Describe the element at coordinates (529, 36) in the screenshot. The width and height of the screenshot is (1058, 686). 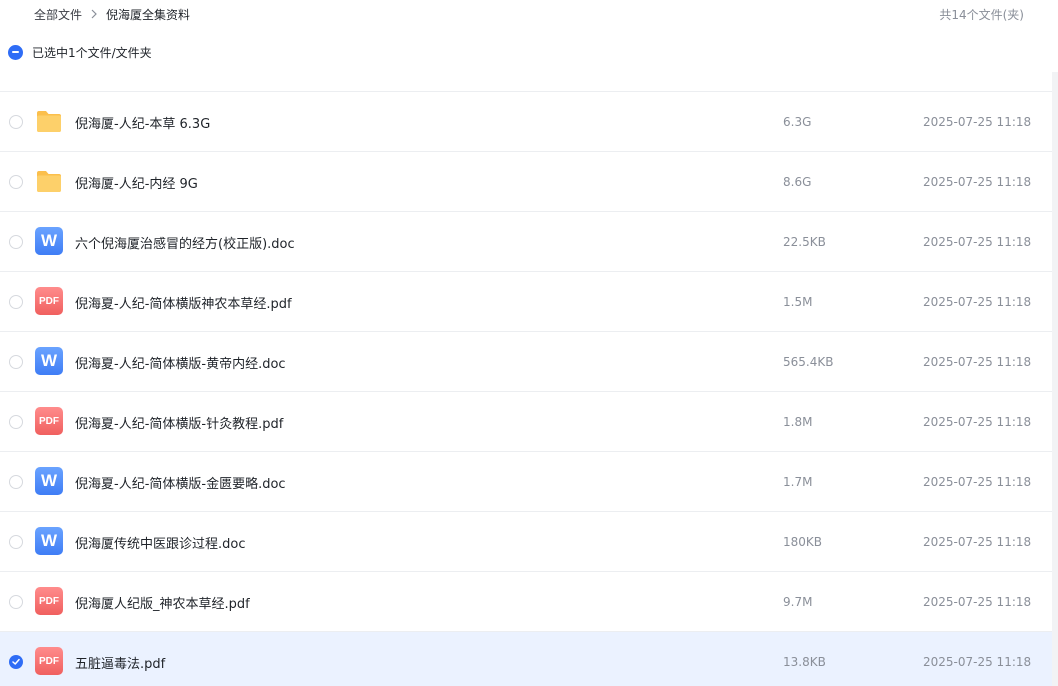
I see `list-header: 全部文件 倪海厦全集资料 共14个文件(夹) 已选中1个文件/文件夹` at that location.